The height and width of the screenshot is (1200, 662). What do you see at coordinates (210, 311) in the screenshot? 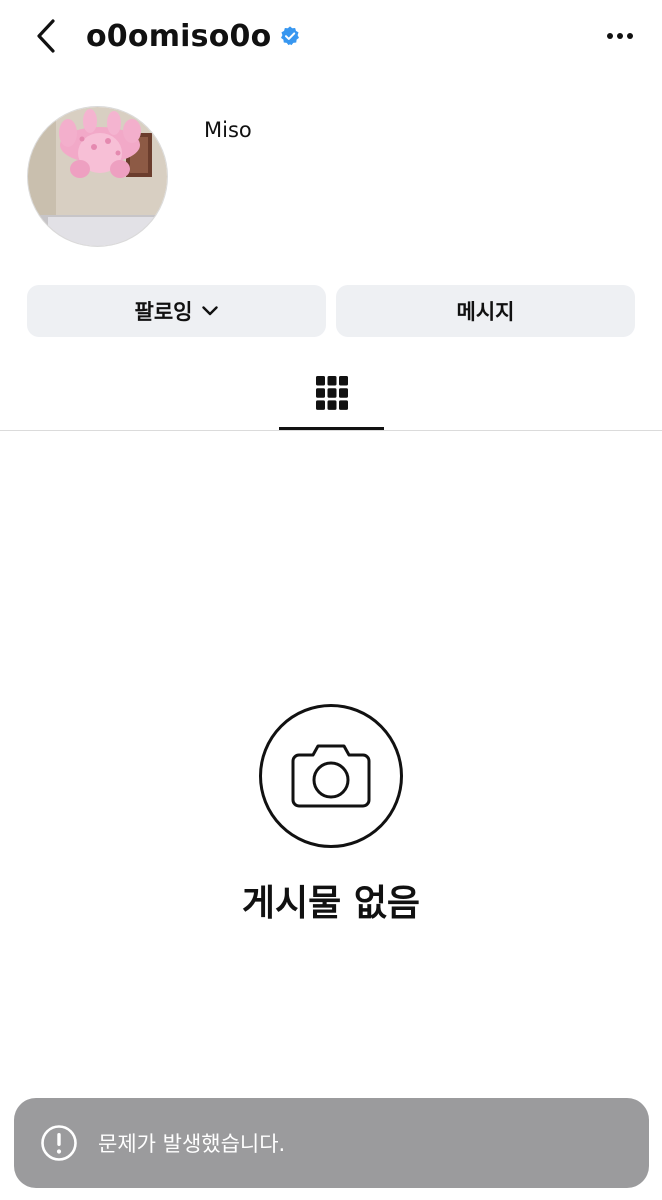
I see `chevron-down-icon` at bounding box center [210, 311].